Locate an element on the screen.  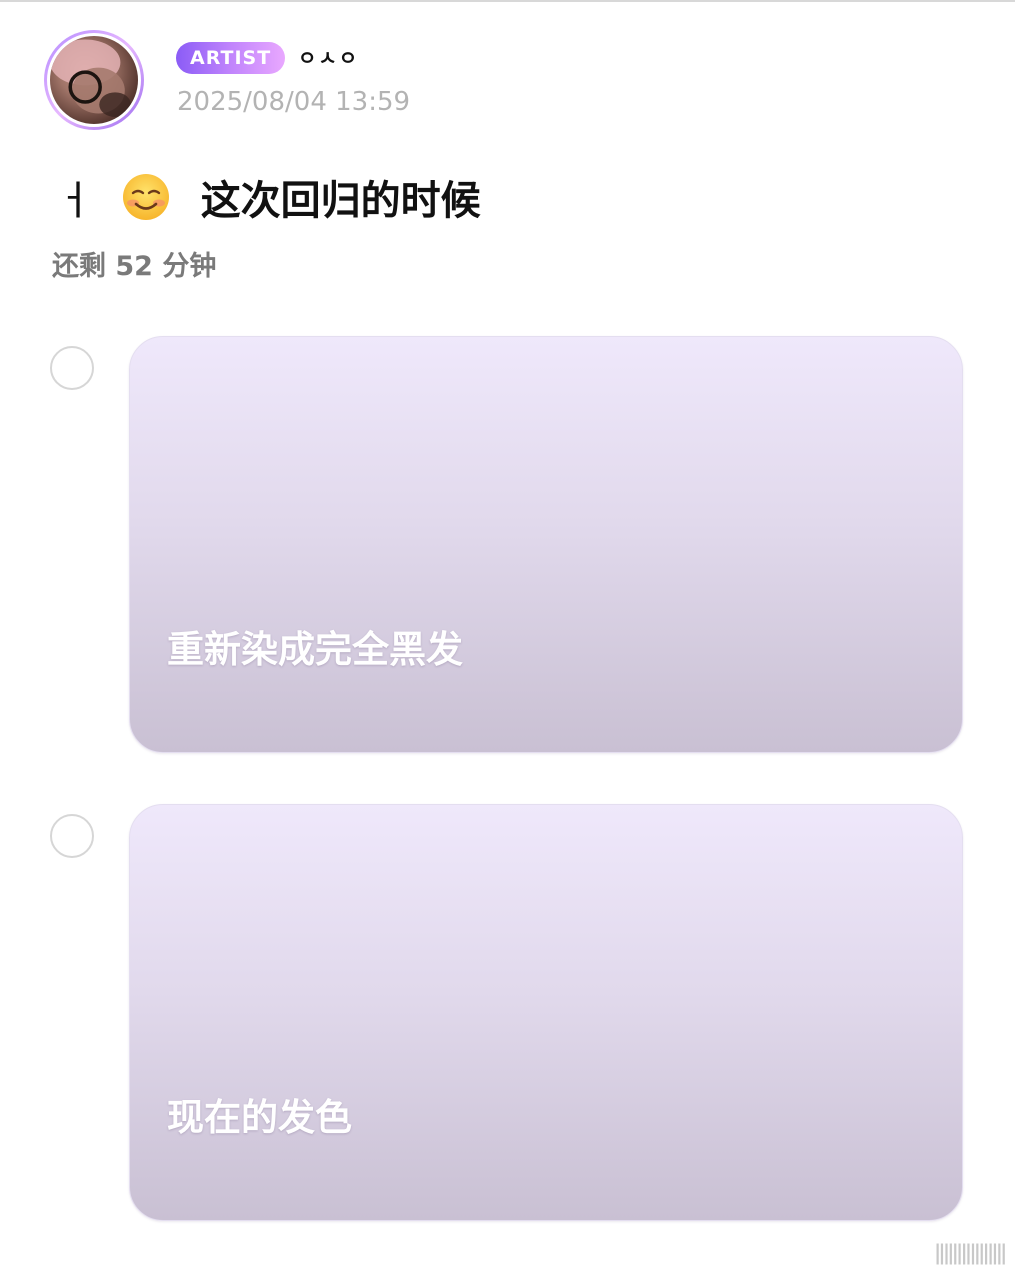
avatar-photo is located at coordinates (94, 80).